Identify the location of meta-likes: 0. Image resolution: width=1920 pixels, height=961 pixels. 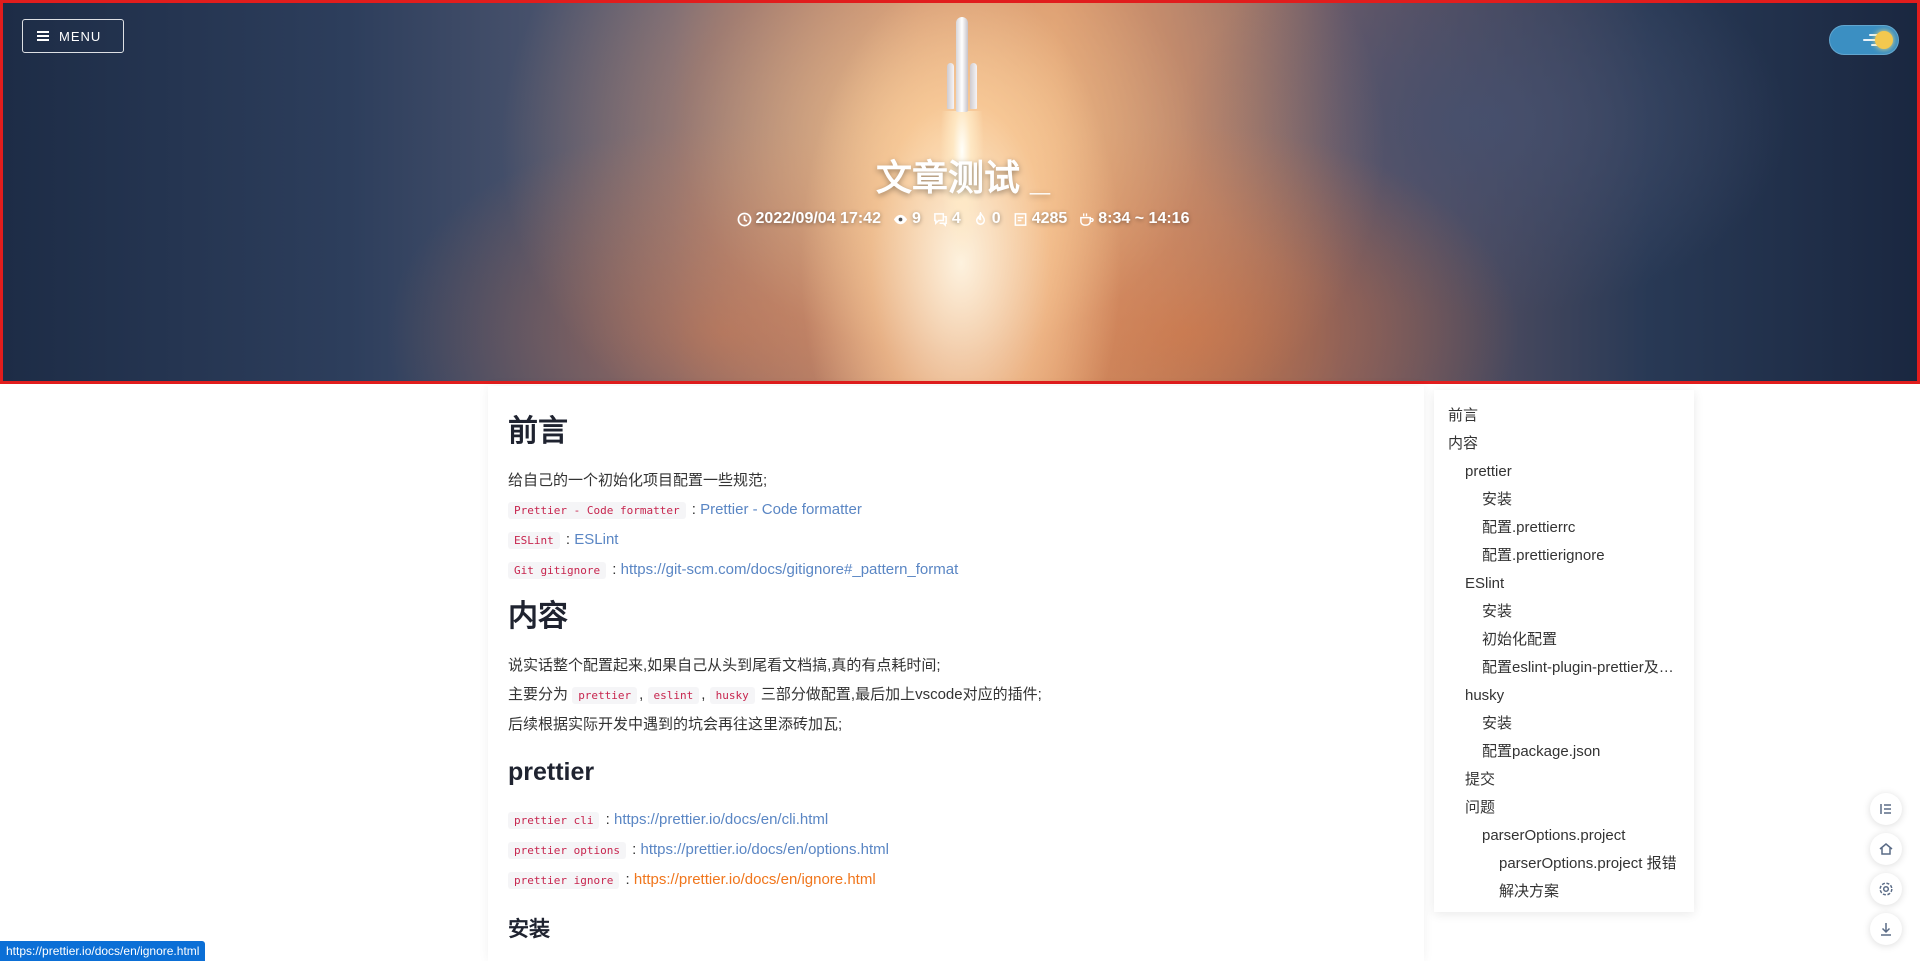
(987, 219).